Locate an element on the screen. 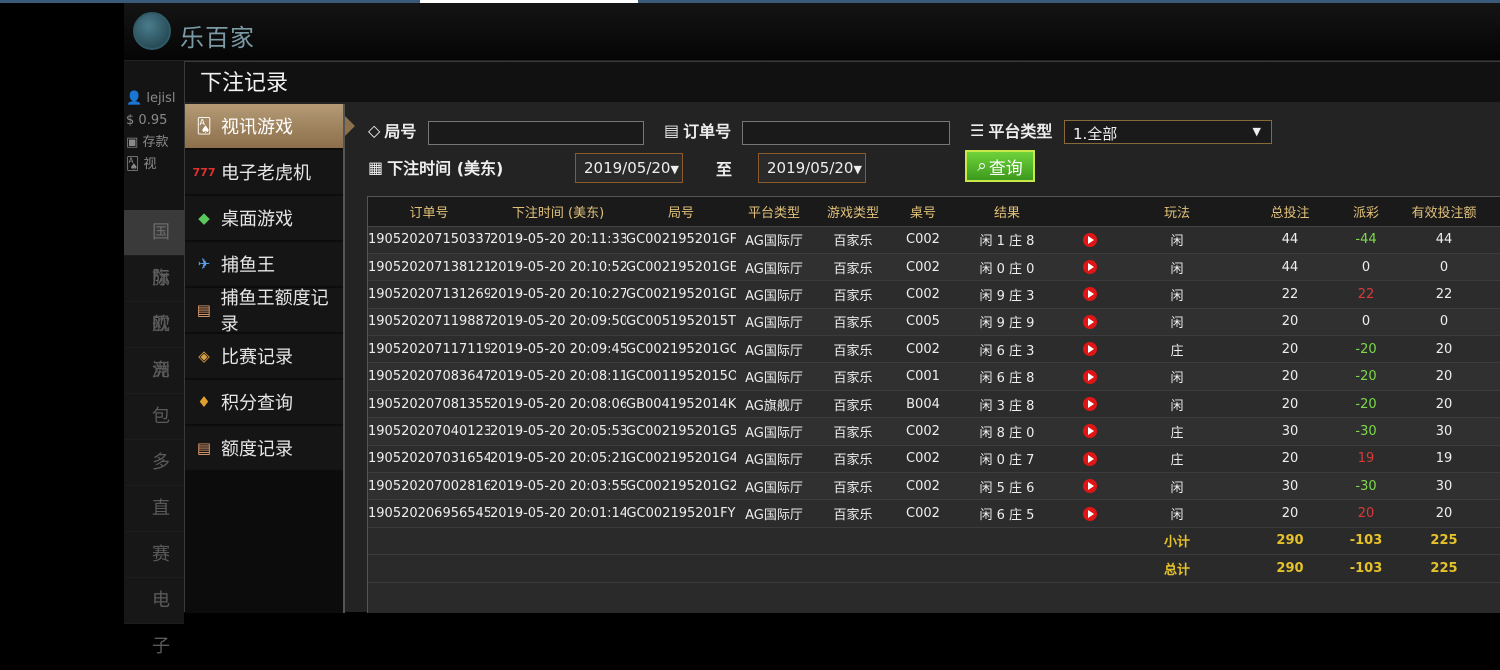 The image size is (1500, 670). column-header: 总投注 is located at coordinates (1290, 212).